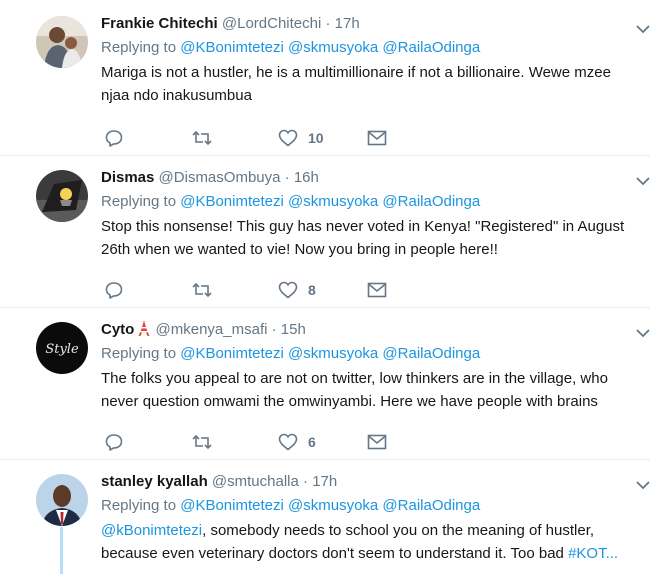 The image size is (650, 574). I want to click on avatar: Style, so click(62, 348).